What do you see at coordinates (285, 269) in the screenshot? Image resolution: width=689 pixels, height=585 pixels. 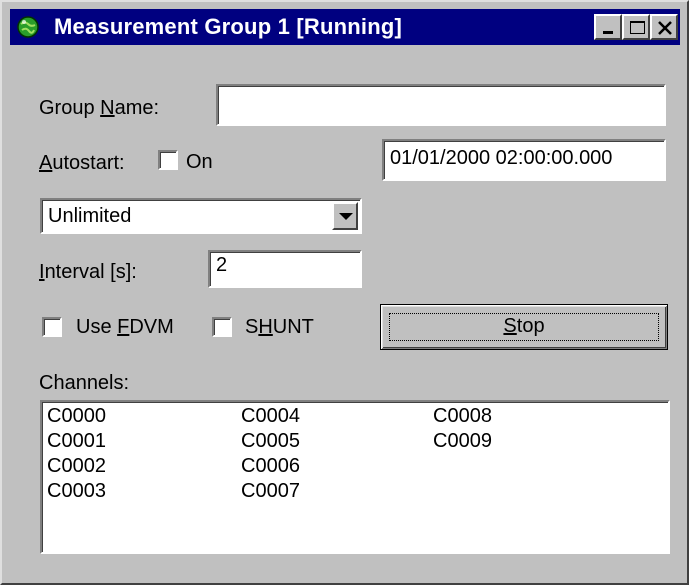 I see `interval-input: 2` at bounding box center [285, 269].